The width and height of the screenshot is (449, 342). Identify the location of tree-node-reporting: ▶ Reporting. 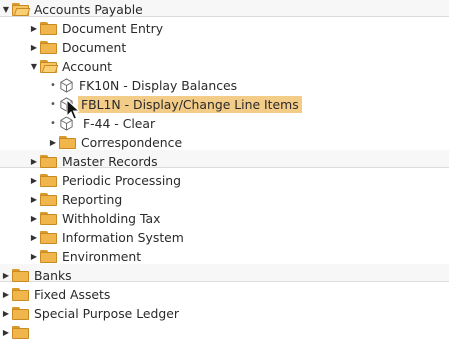
(75, 199).